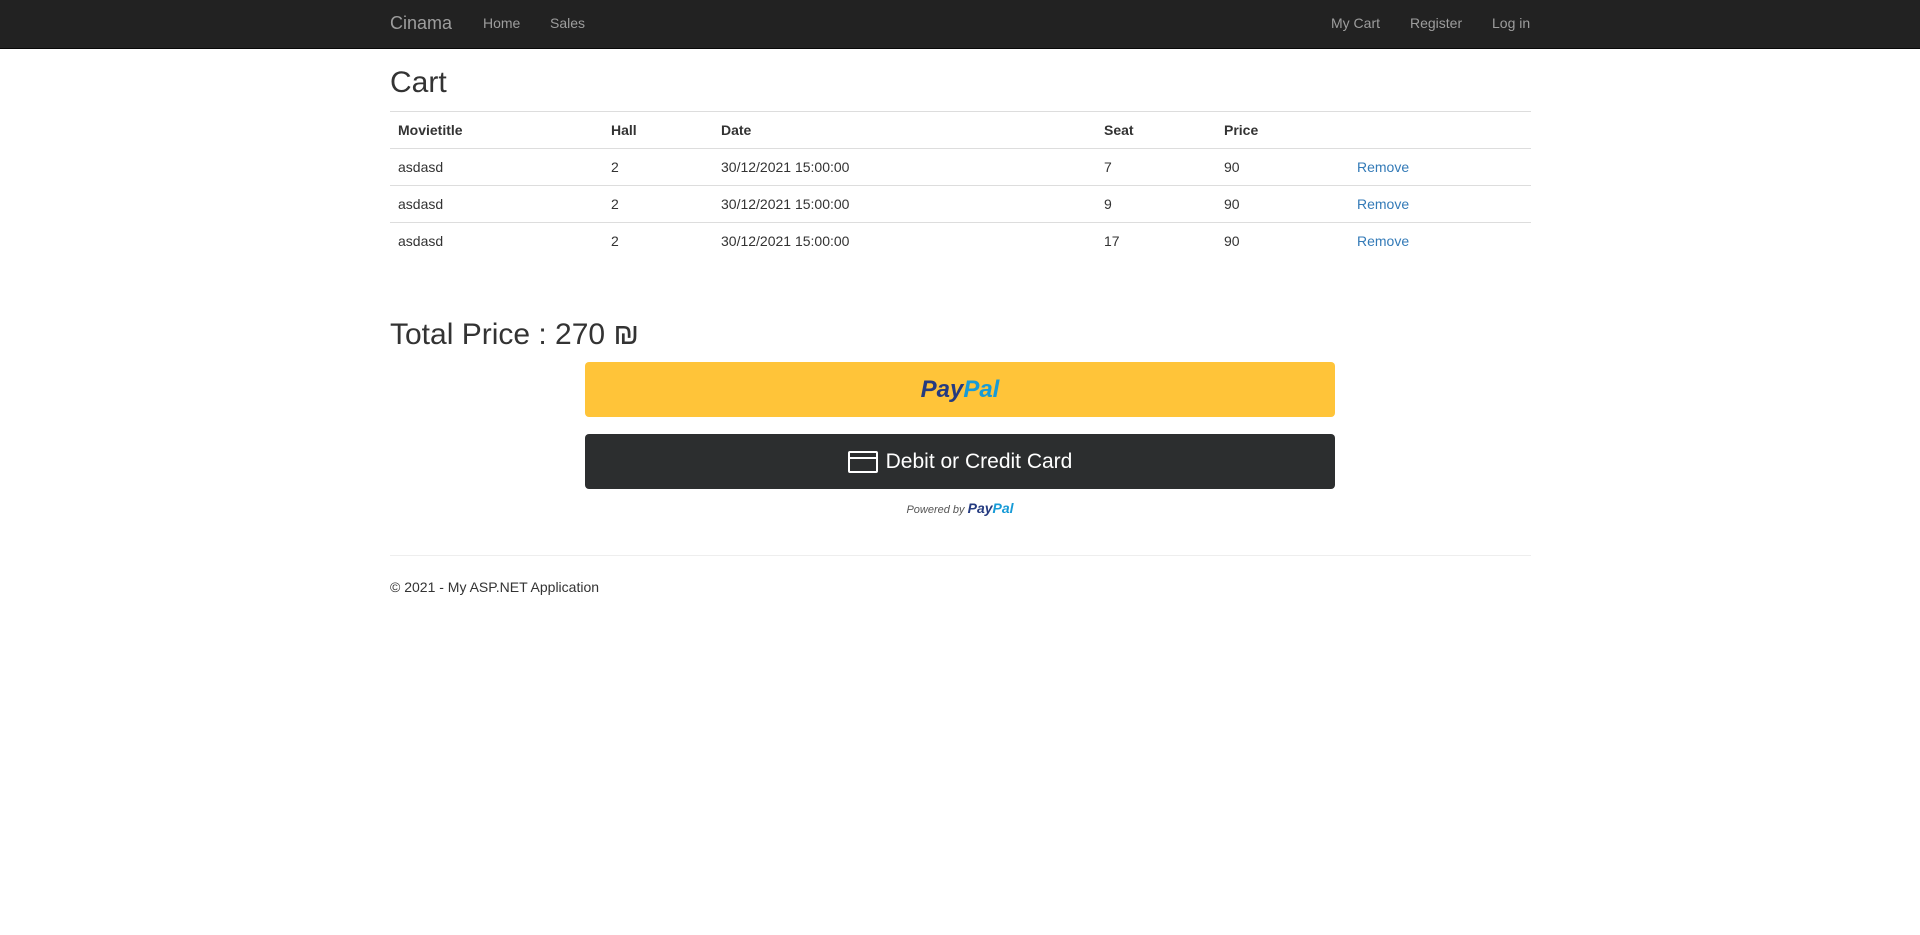 This screenshot has height=935, width=1920. Describe the element at coordinates (960, 555) in the screenshot. I see `footer-divider` at that location.